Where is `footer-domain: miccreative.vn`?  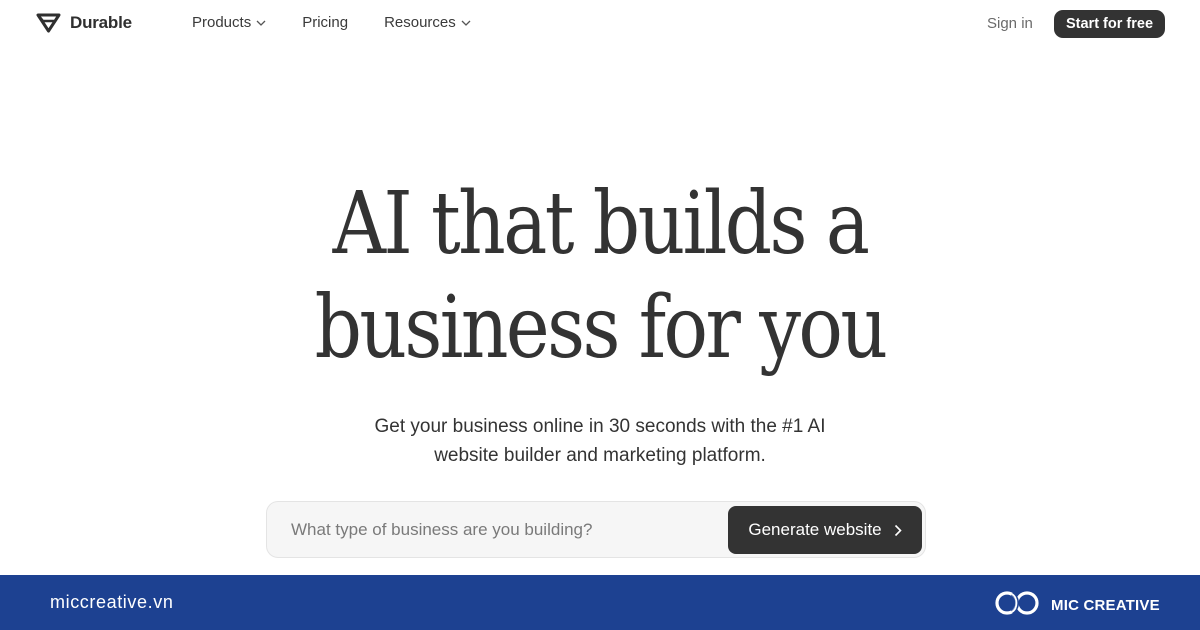 footer-domain: miccreative.vn is located at coordinates (112, 602).